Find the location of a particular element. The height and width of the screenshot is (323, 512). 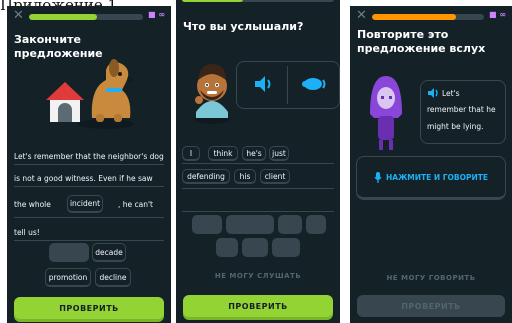

speech-bubble: Let's remember that he might be lying. is located at coordinates (463, 112).